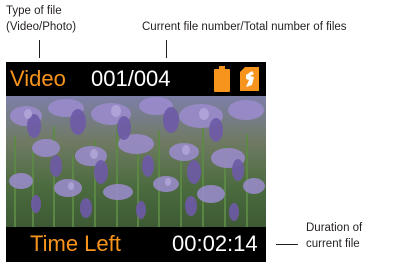 The width and height of the screenshot is (417, 267). Describe the element at coordinates (215, 243) in the screenshot. I see `duration-value: 00:02:14` at that location.